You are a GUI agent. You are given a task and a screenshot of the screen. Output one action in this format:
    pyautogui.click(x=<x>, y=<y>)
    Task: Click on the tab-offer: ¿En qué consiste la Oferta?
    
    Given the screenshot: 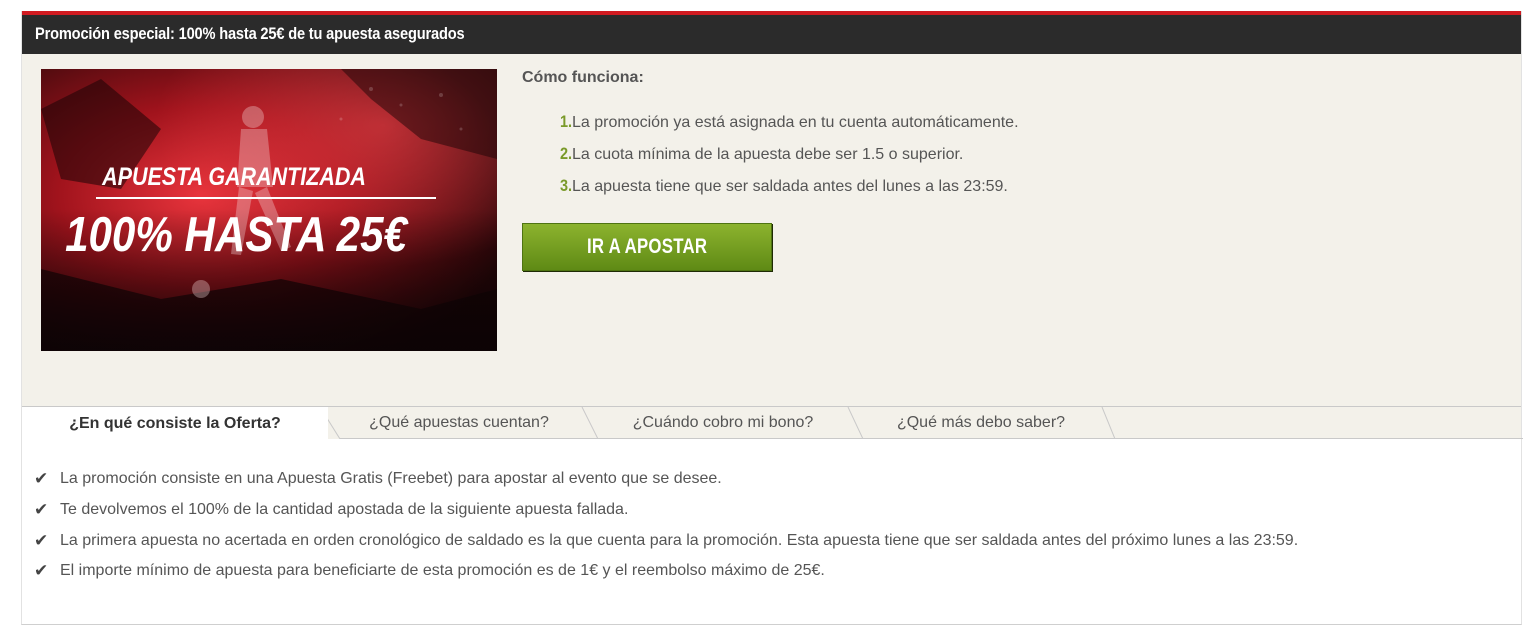 What is the action you would take?
    pyautogui.click(x=175, y=423)
    